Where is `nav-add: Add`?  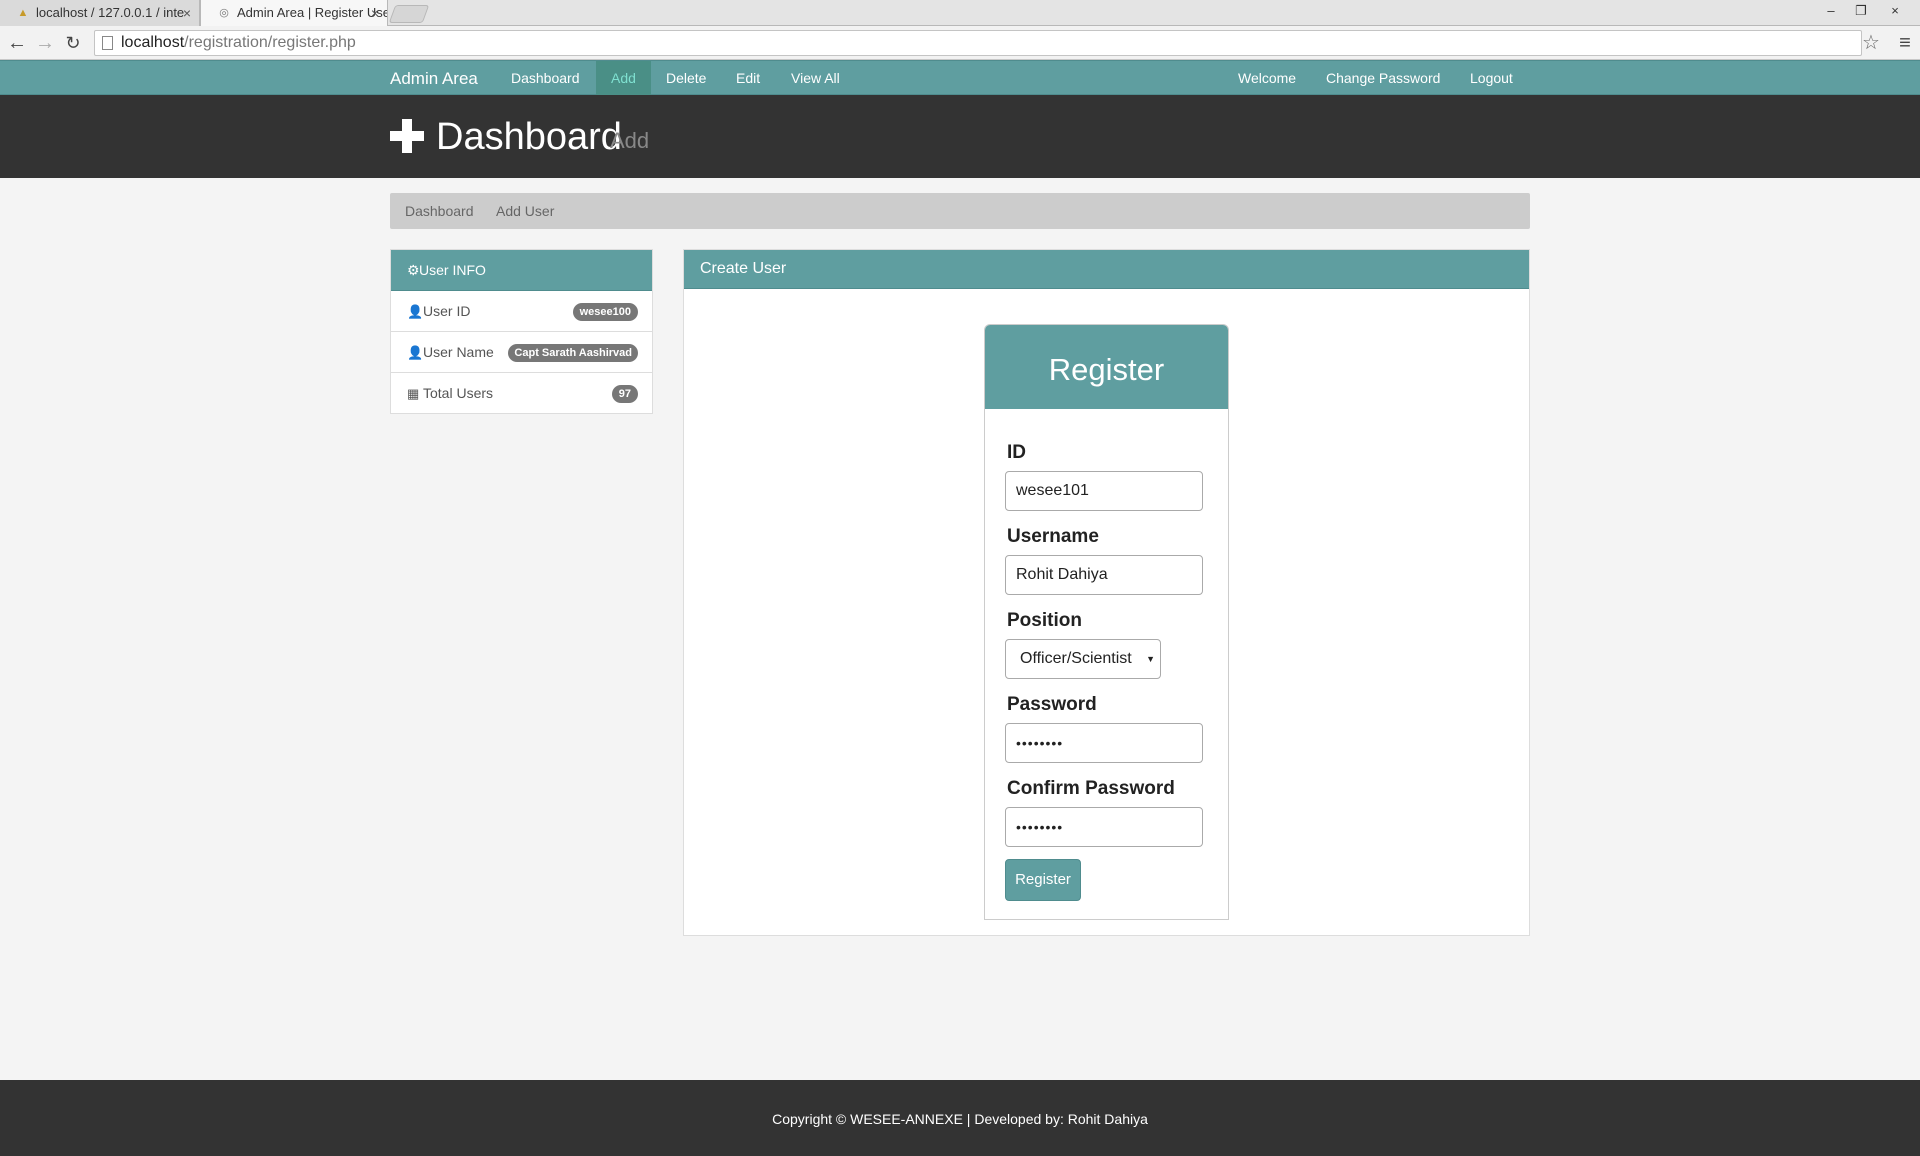 nav-add: Add is located at coordinates (623, 78).